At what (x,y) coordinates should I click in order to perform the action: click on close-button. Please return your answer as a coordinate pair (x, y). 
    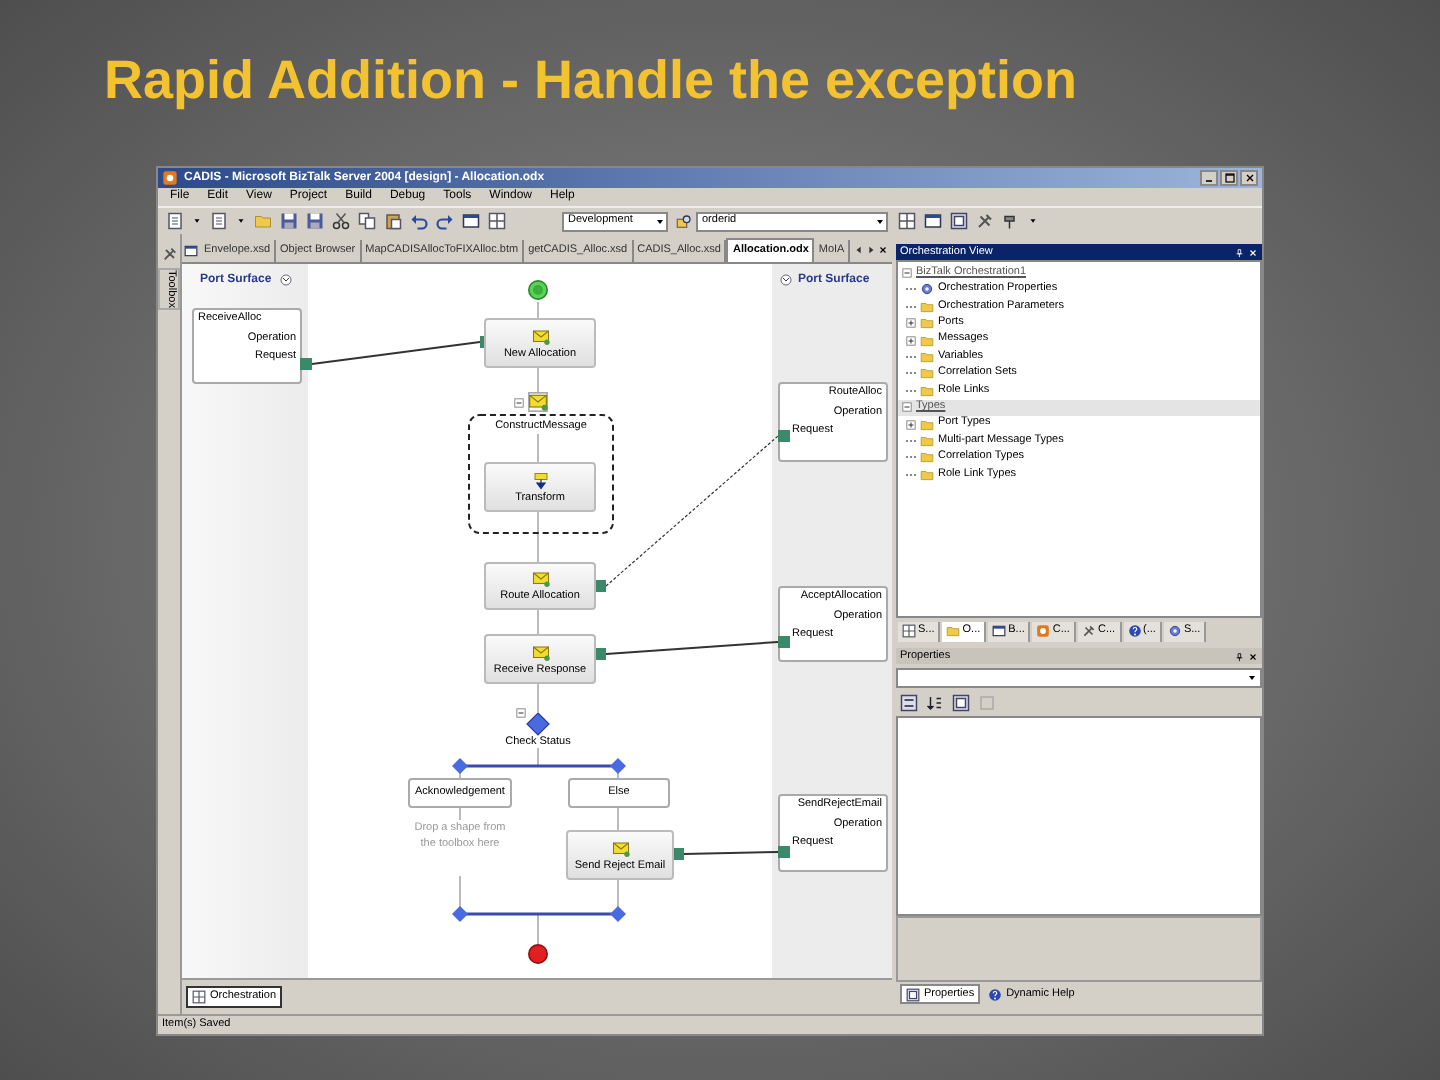
    Looking at the image, I should click on (1249, 177).